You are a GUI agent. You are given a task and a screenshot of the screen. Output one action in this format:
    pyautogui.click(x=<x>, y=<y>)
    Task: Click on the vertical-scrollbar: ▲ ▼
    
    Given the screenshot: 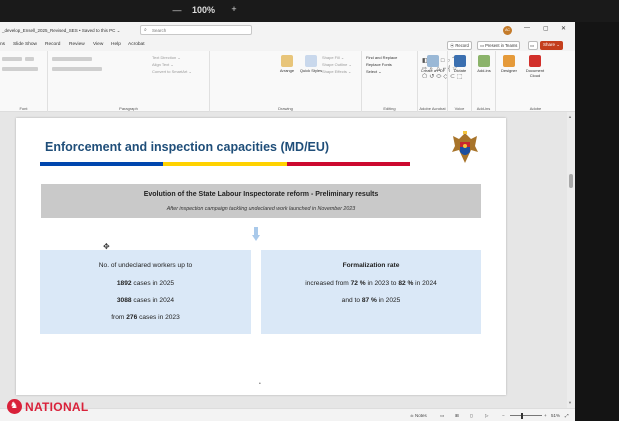 What is the action you would take?
    pyautogui.click(x=571, y=260)
    